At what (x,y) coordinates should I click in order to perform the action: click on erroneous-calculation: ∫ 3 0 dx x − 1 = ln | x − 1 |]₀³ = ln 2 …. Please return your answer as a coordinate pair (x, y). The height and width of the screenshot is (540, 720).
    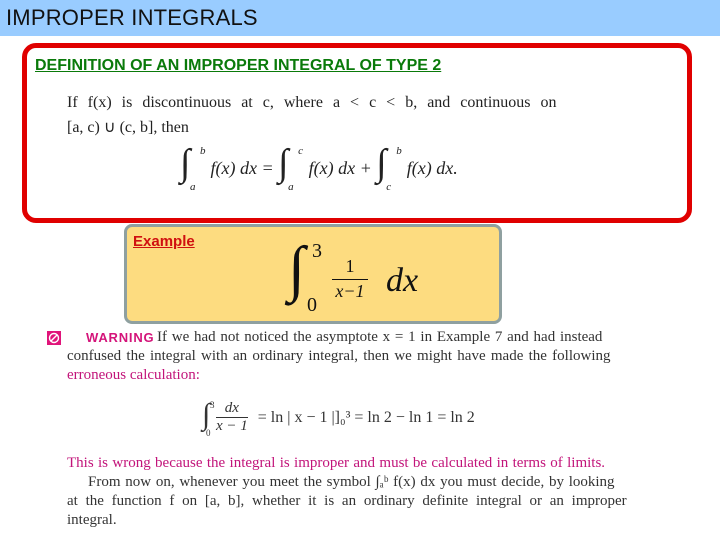
    Looking at the image, I should click on (338, 418).